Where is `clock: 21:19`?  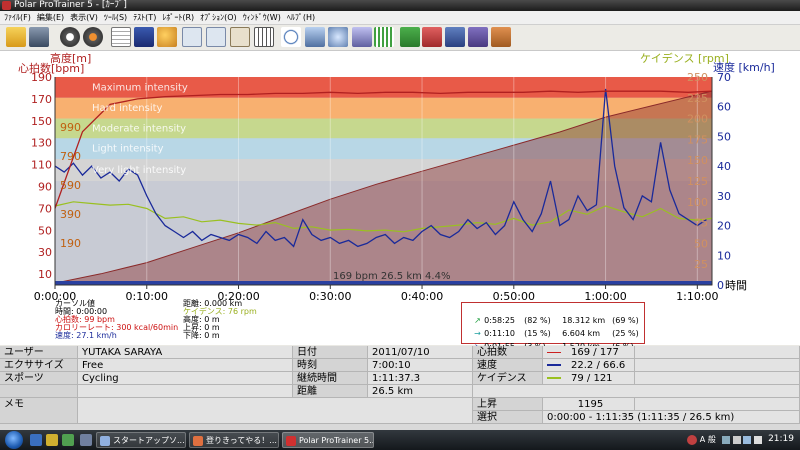 clock: 21:19 is located at coordinates (781, 439).